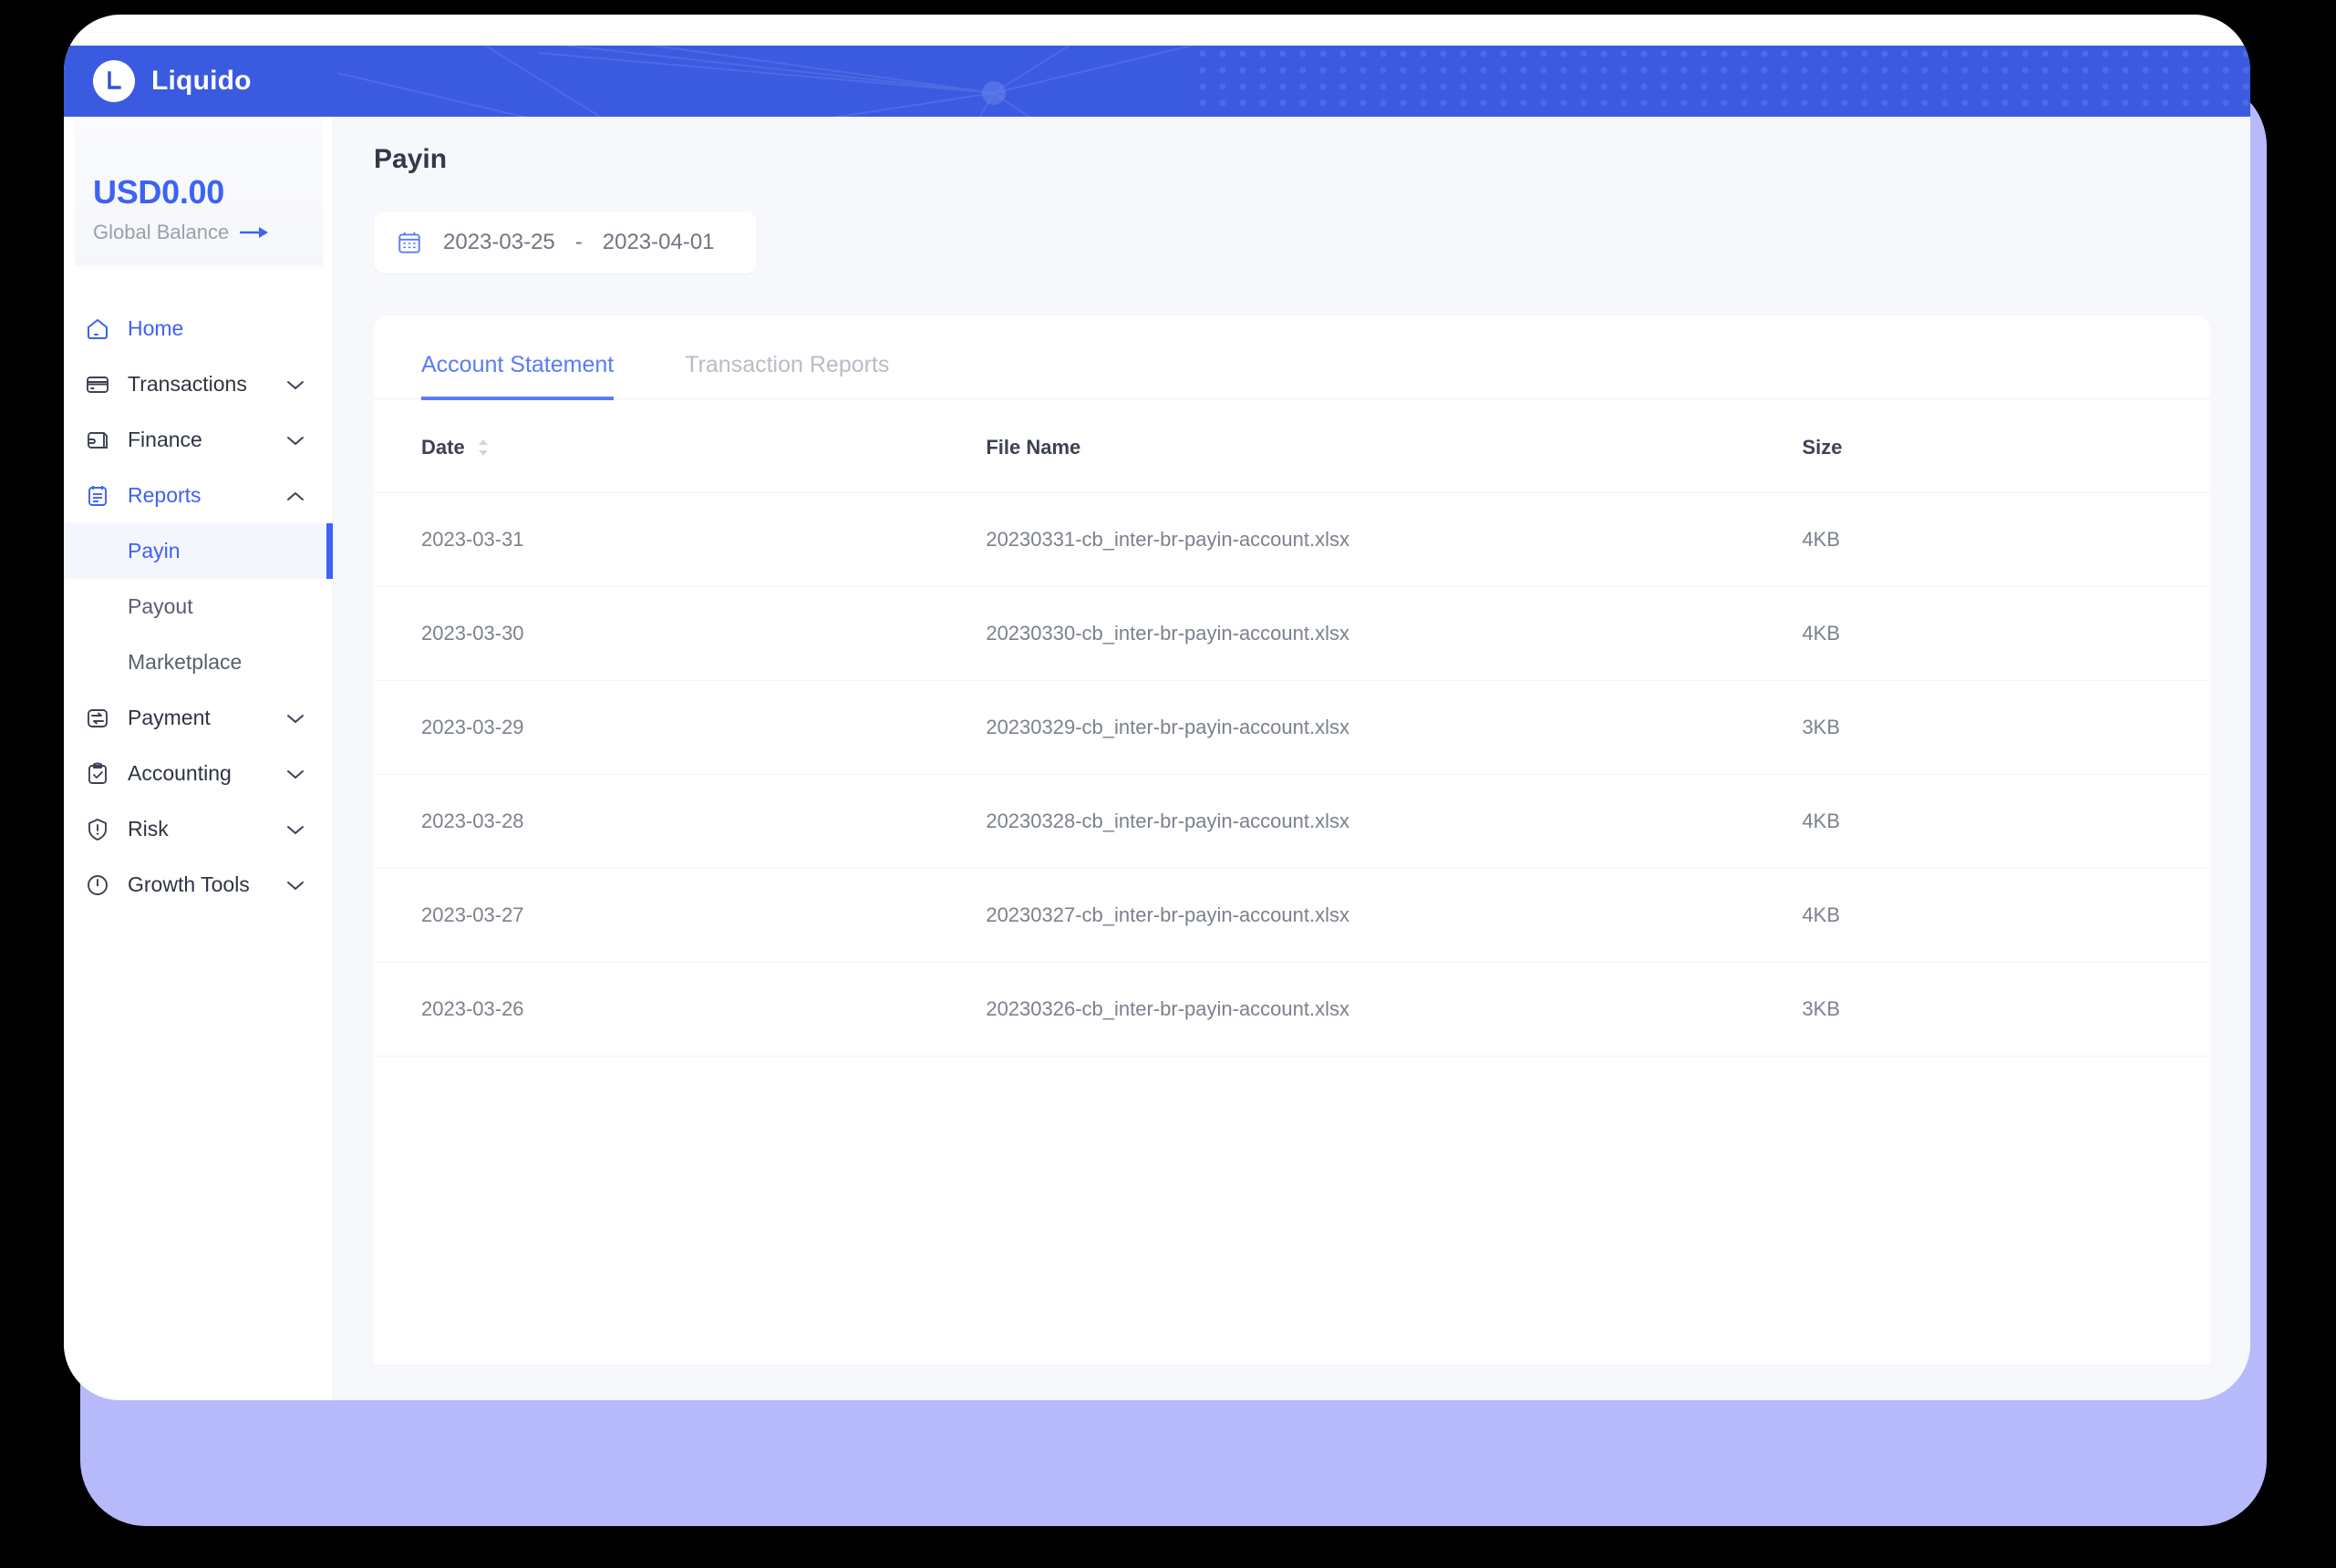 This screenshot has height=1568, width=2336. What do you see at coordinates (169, 717) in the screenshot?
I see `sidebar-item-label: Payment` at bounding box center [169, 717].